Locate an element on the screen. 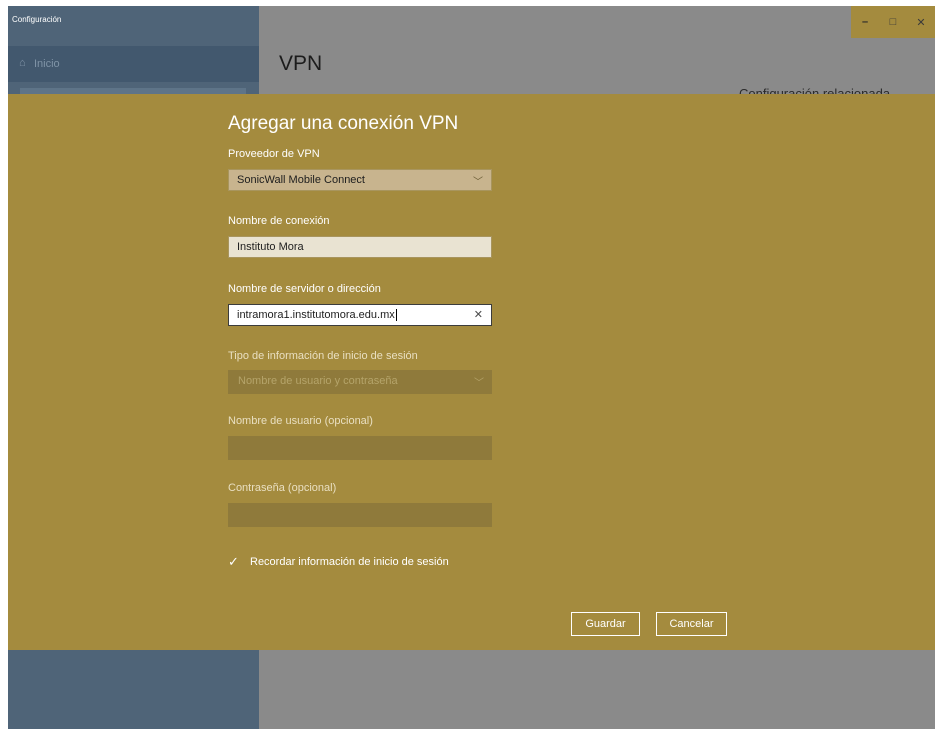  server-field: intramora1.institutomora.edu.mx ✕ is located at coordinates (360, 315).